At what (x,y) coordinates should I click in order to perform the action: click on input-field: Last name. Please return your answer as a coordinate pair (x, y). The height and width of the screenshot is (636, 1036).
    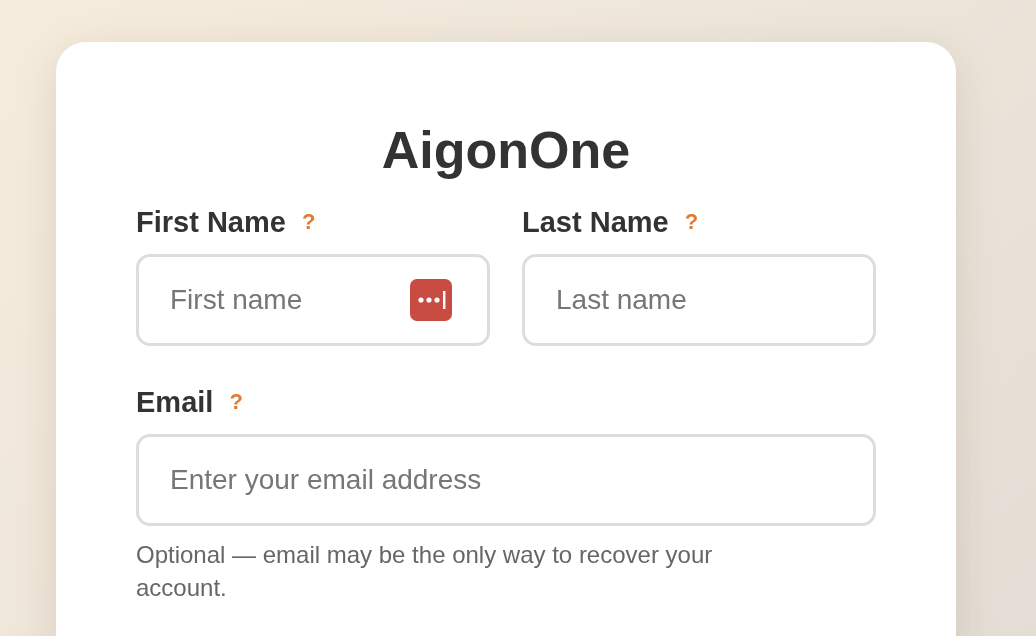
    Looking at the image, I should click on (699, 300).